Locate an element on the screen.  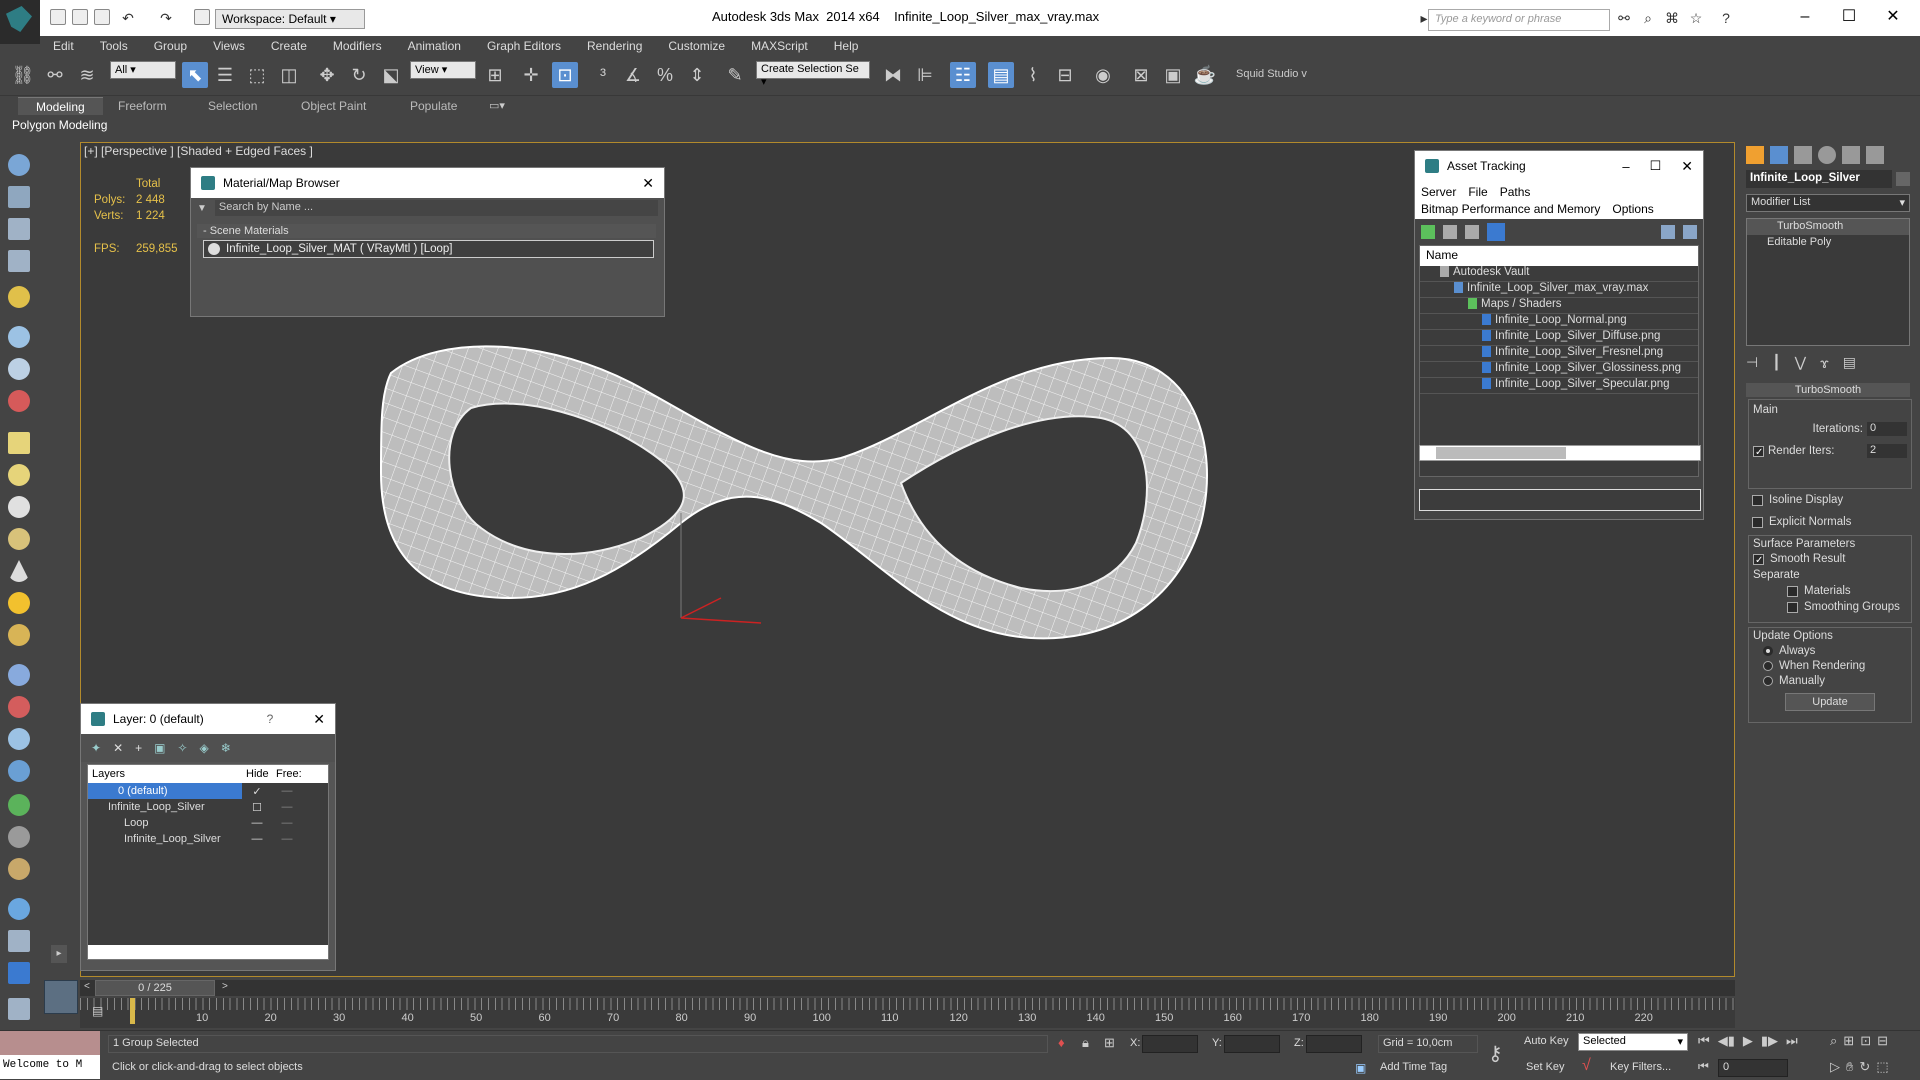
menu-create: Create is located at coordinates (289, 46).